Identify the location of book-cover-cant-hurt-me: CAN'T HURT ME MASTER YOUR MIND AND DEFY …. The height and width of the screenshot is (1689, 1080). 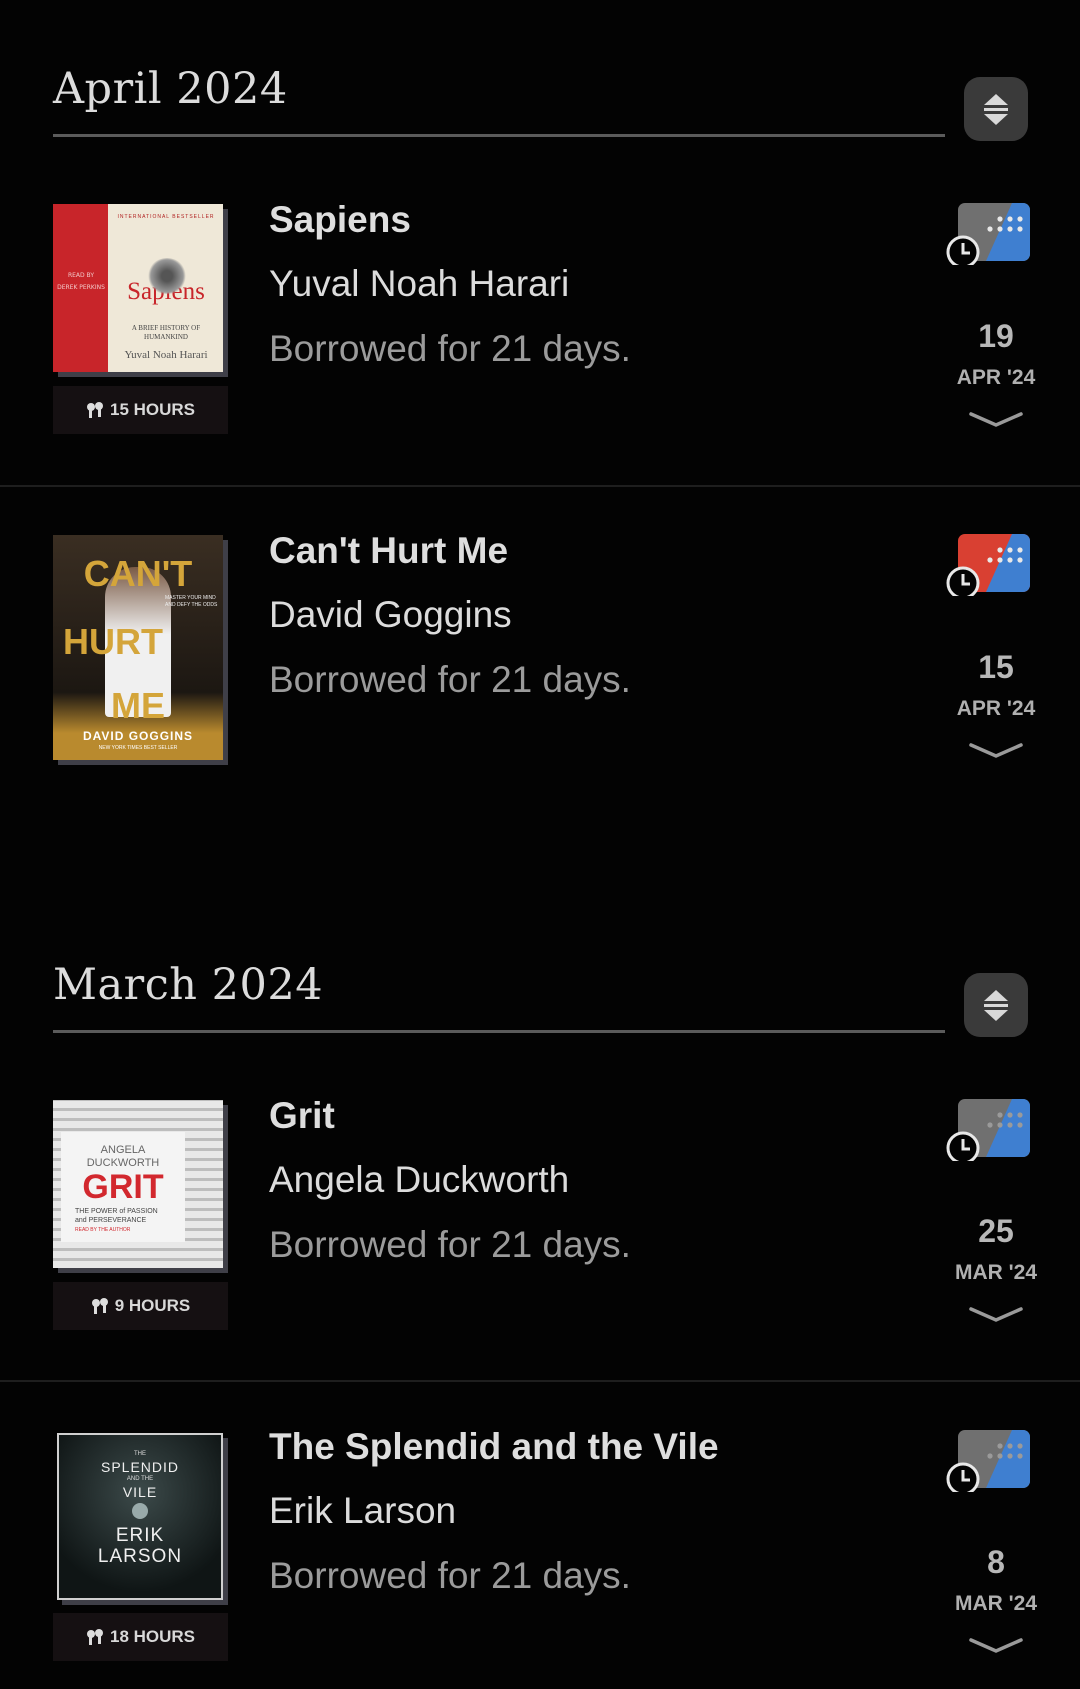
(138, 647).